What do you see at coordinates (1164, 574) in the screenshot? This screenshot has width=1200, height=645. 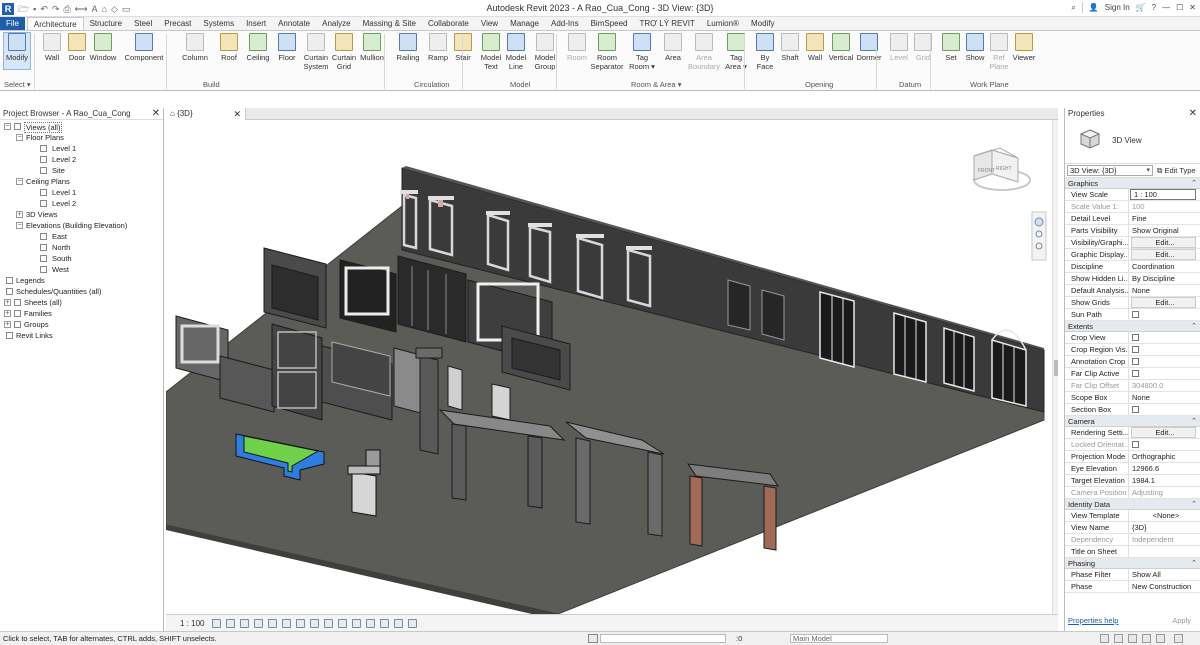 I see `property-value: Show All` at bounding box center [1164, 574].